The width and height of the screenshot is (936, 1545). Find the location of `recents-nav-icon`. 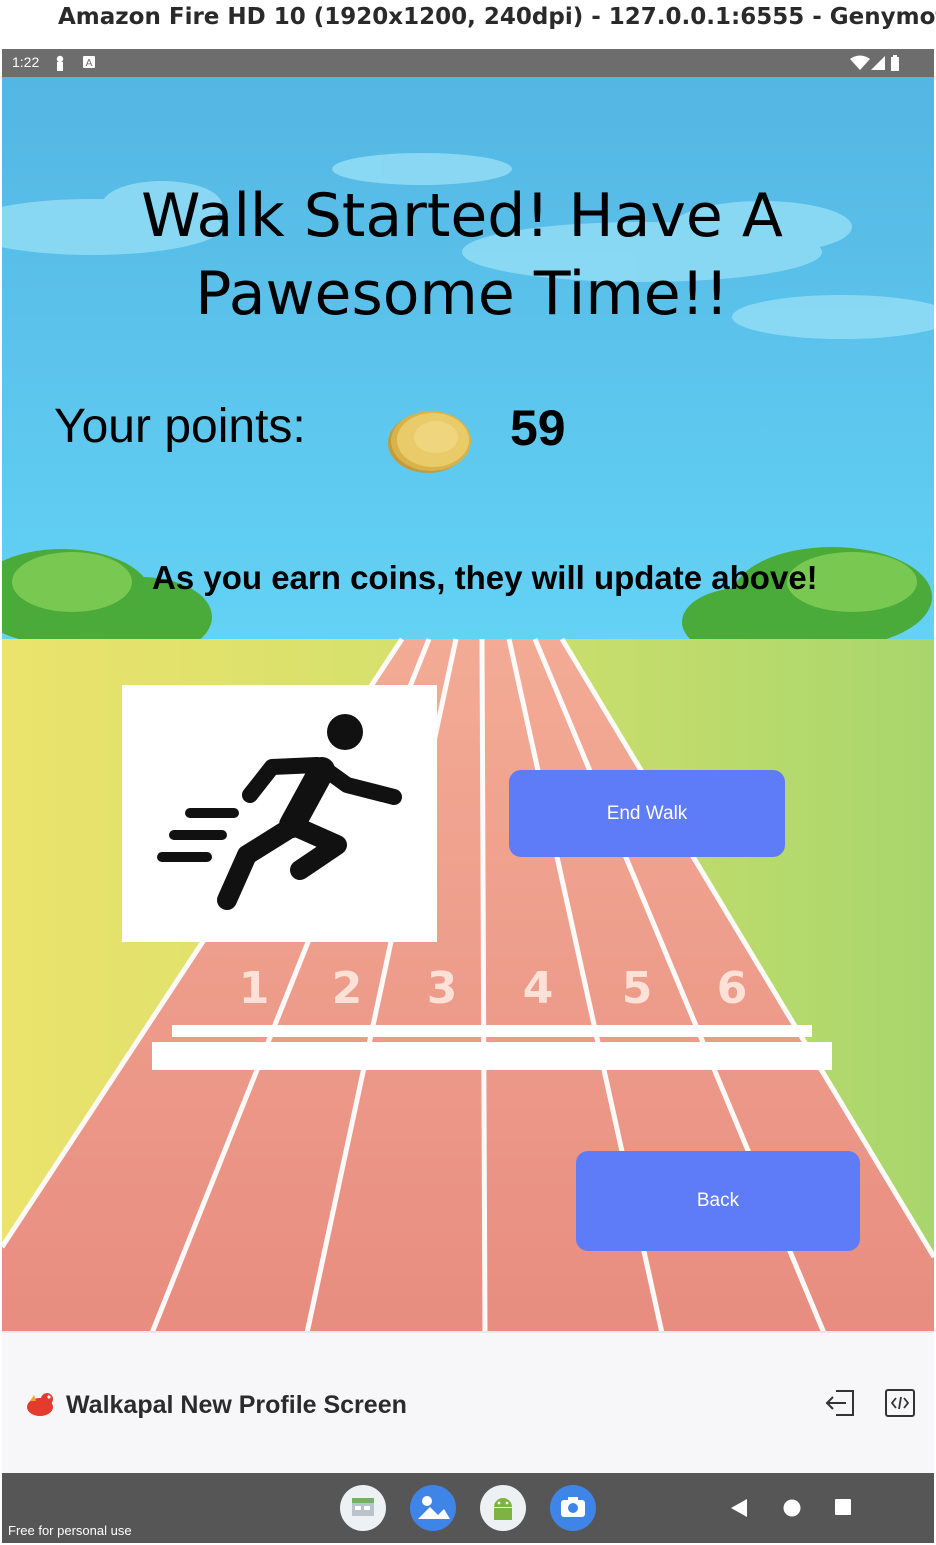

recents-nav-icon is located at coordinates (843, 1507).